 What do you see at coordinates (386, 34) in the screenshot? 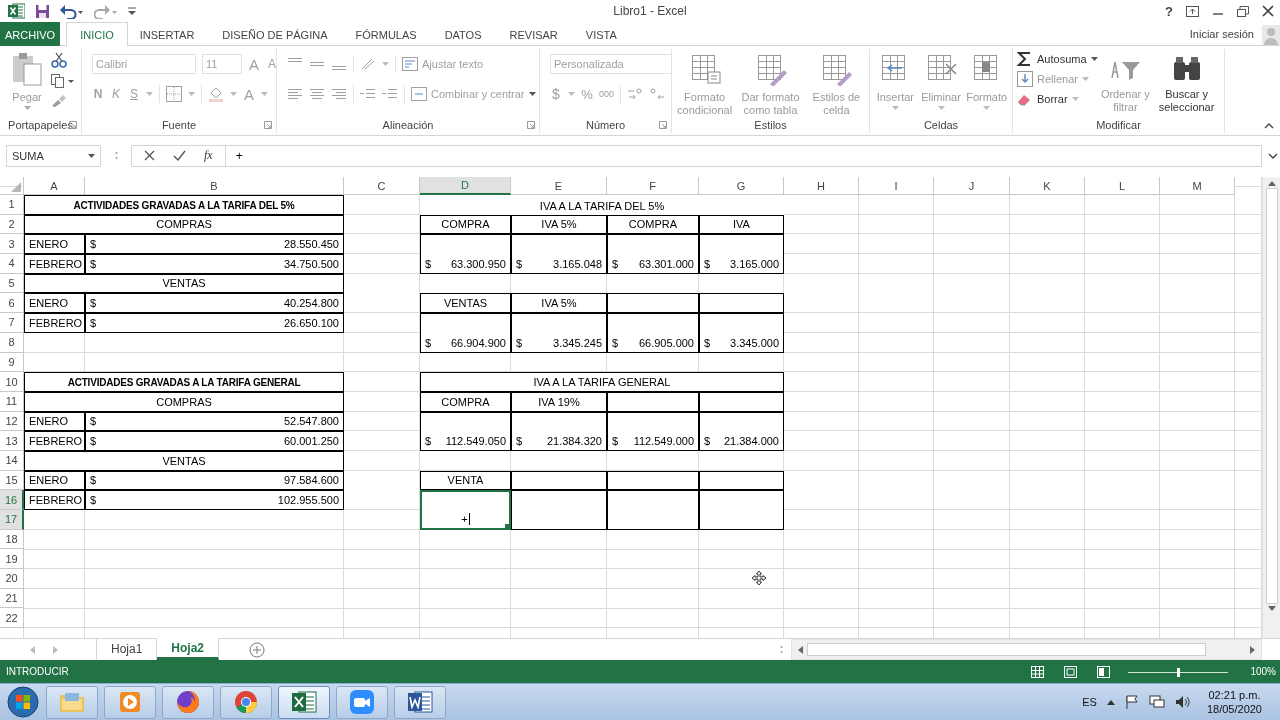
I see `ribbon-tab: FÓRMULAS` at bounding box center [386, 34].